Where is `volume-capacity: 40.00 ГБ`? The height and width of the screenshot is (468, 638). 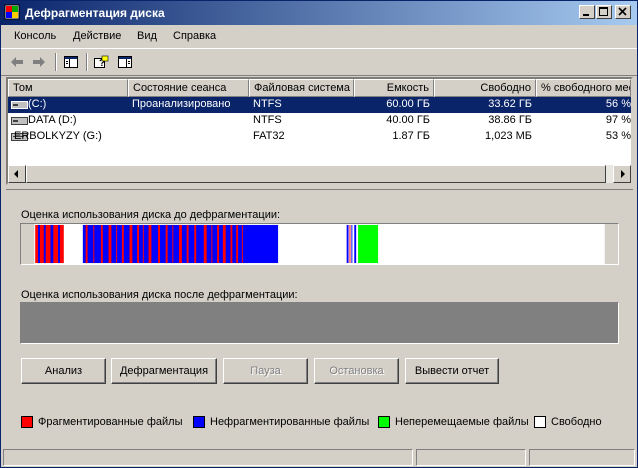
volume-capacity: 40.00 ГБ is located at coordinates (408, 120).